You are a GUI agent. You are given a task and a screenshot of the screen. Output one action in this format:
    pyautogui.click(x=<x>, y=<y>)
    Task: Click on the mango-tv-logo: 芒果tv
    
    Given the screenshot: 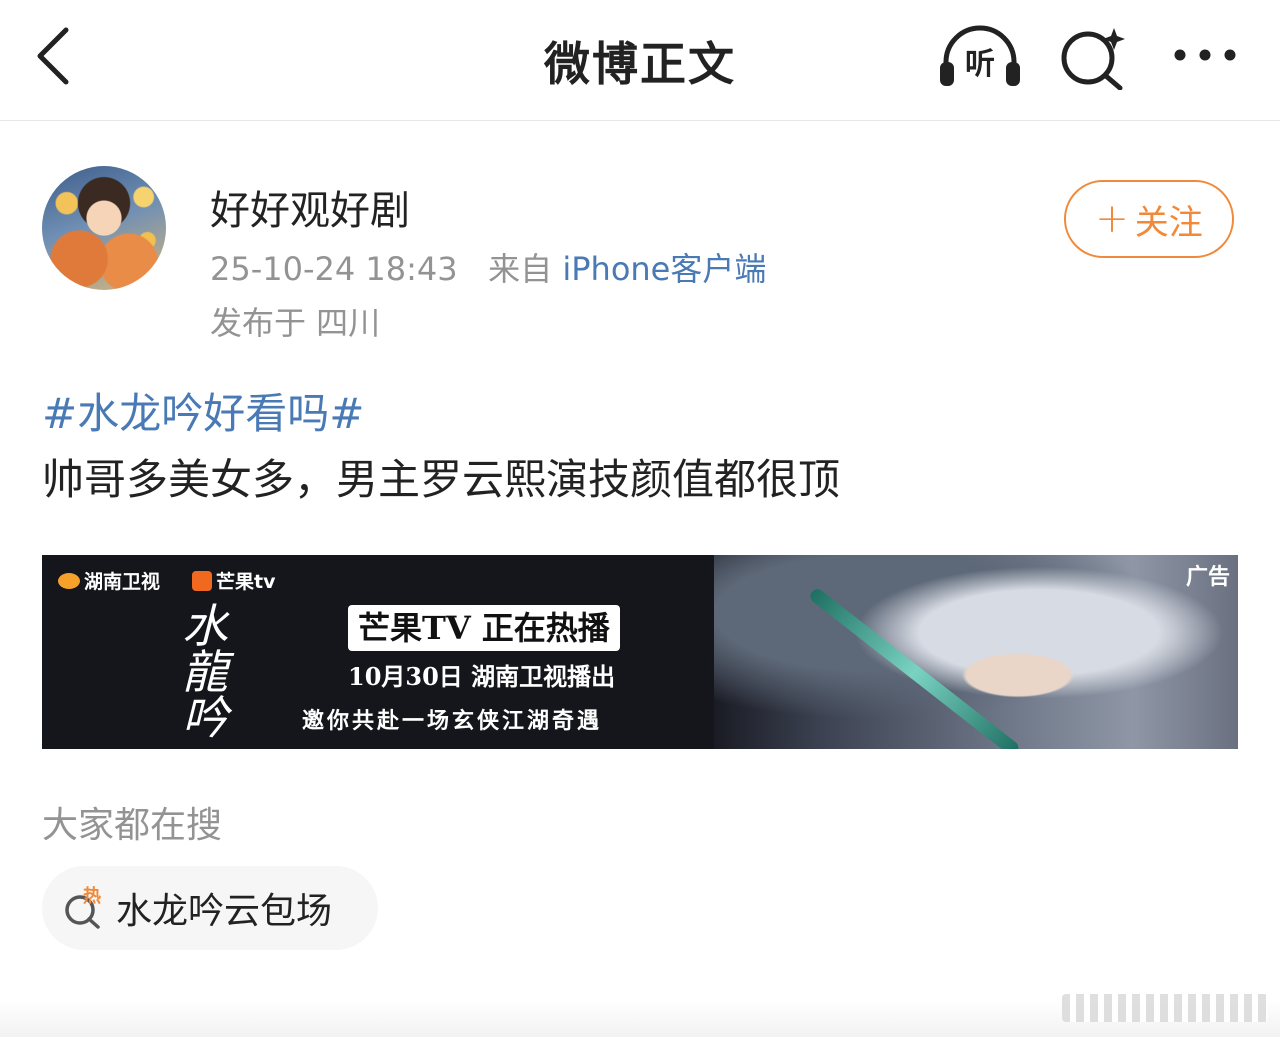 What is the action you would take?
    pyautogui.click(x=233, y=580)
    